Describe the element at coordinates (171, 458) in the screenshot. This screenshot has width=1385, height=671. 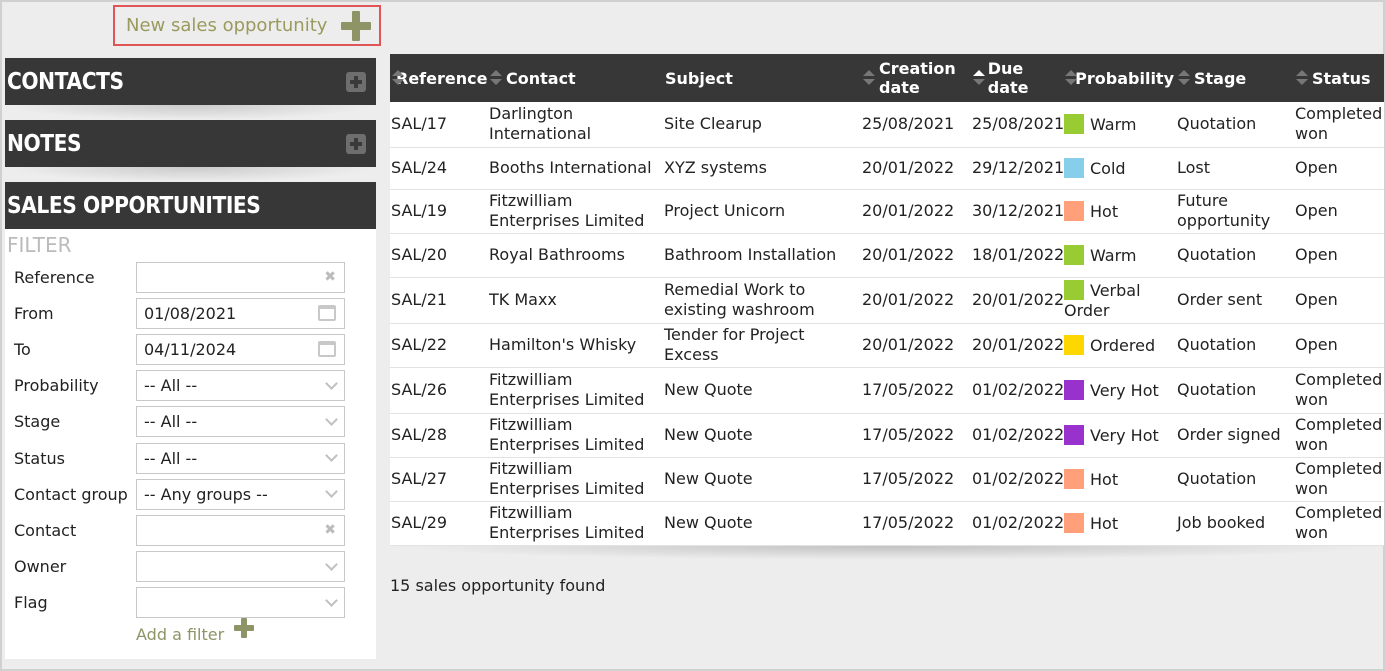
I see `filter-status-value: -- All --` at that location.